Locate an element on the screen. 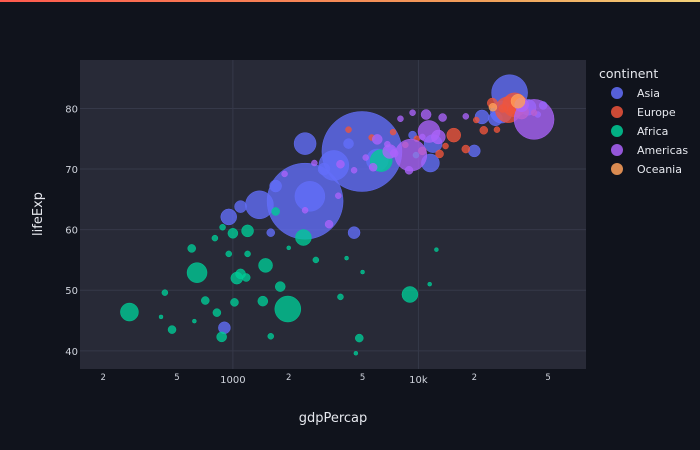  legend-label: Africa is located at coordinates (652, 131).